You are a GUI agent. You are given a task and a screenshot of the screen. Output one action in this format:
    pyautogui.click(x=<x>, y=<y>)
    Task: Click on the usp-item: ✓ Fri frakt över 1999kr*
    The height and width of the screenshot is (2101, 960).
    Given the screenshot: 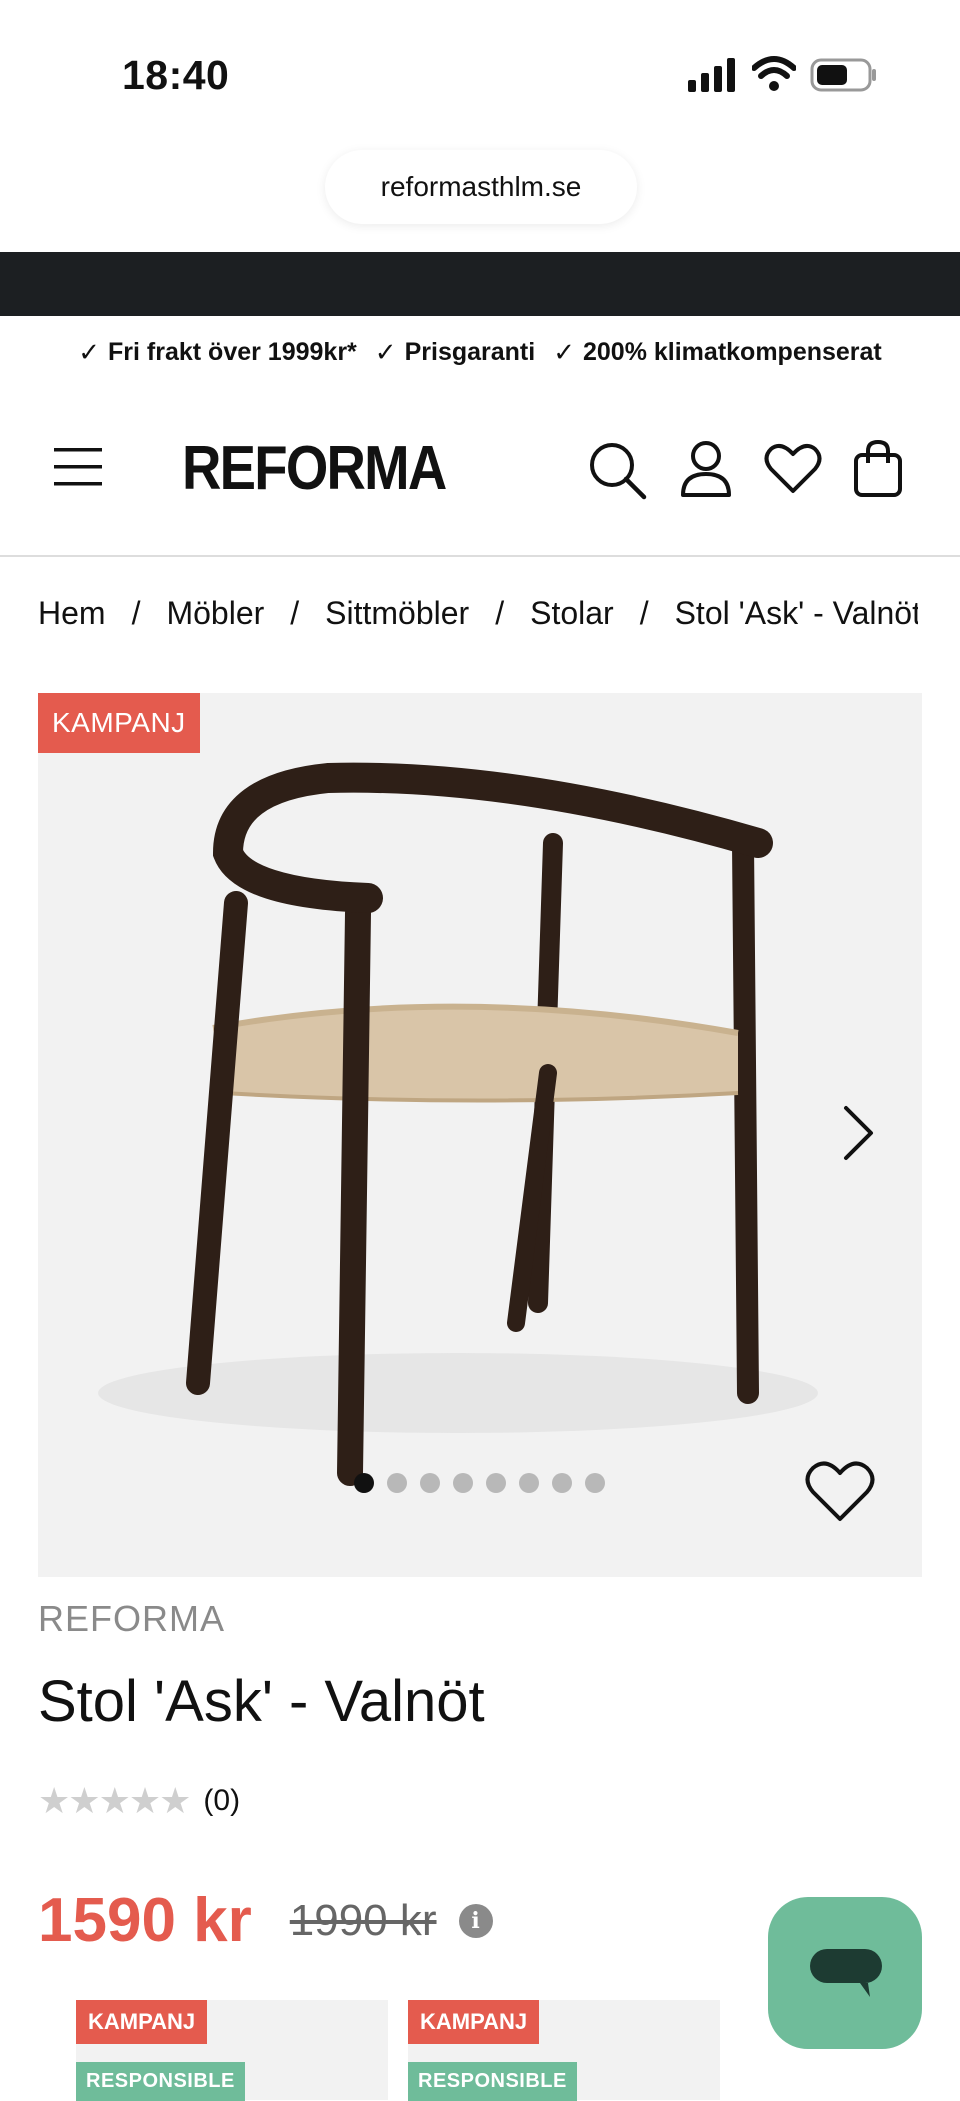 What is the action you would take?
    pyautogui.click(x=217, y=352)
    